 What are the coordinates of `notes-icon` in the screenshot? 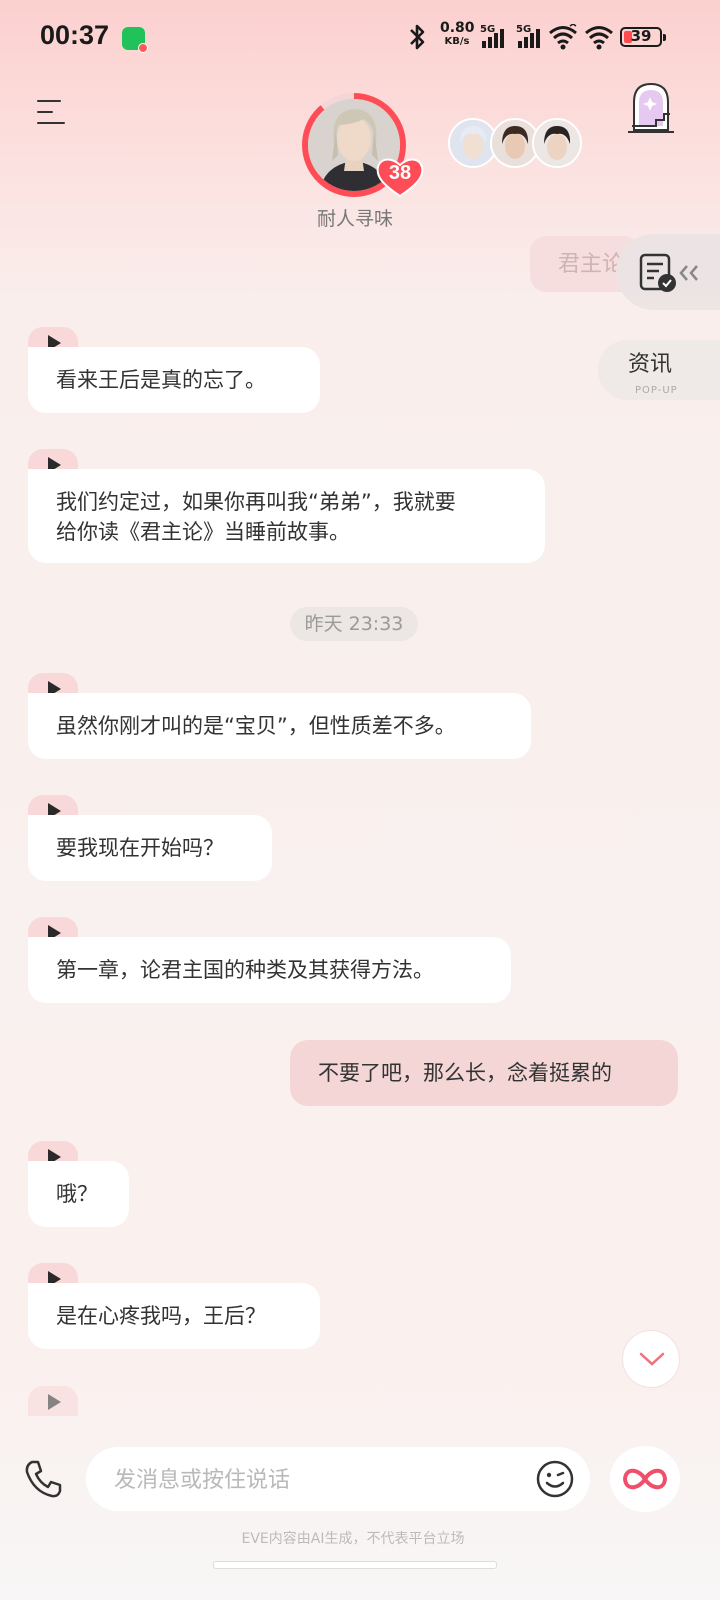 It's located at (657, 272).